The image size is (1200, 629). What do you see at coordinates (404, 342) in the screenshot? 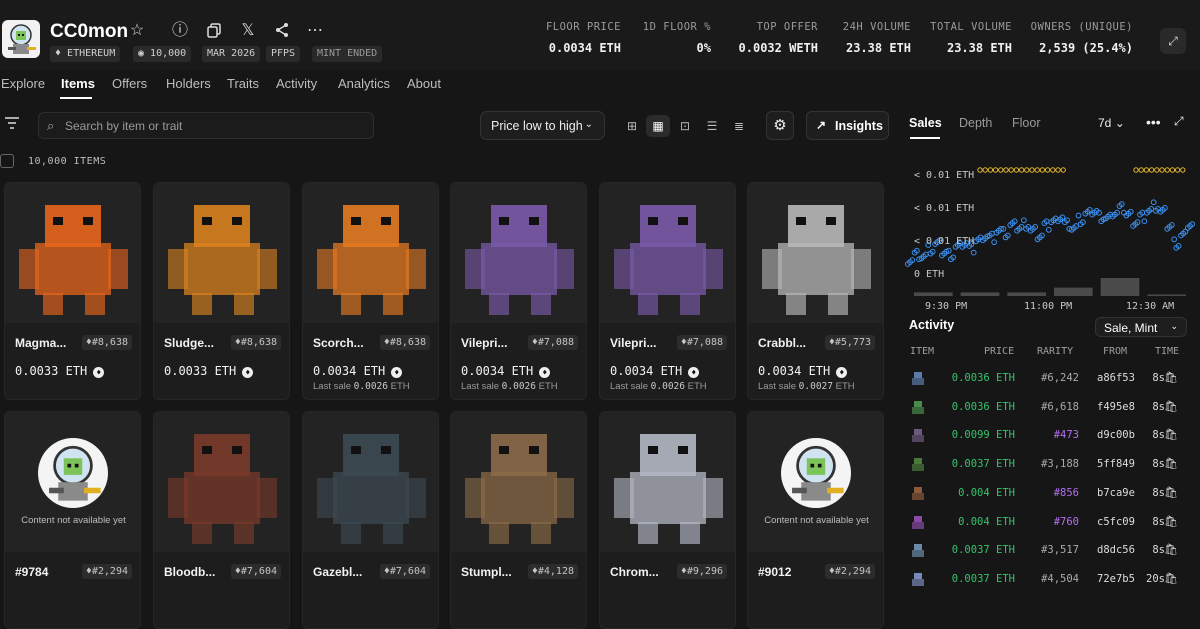
I see `rarity-badge: ♦#8,638` at bounding box center [404, 342].